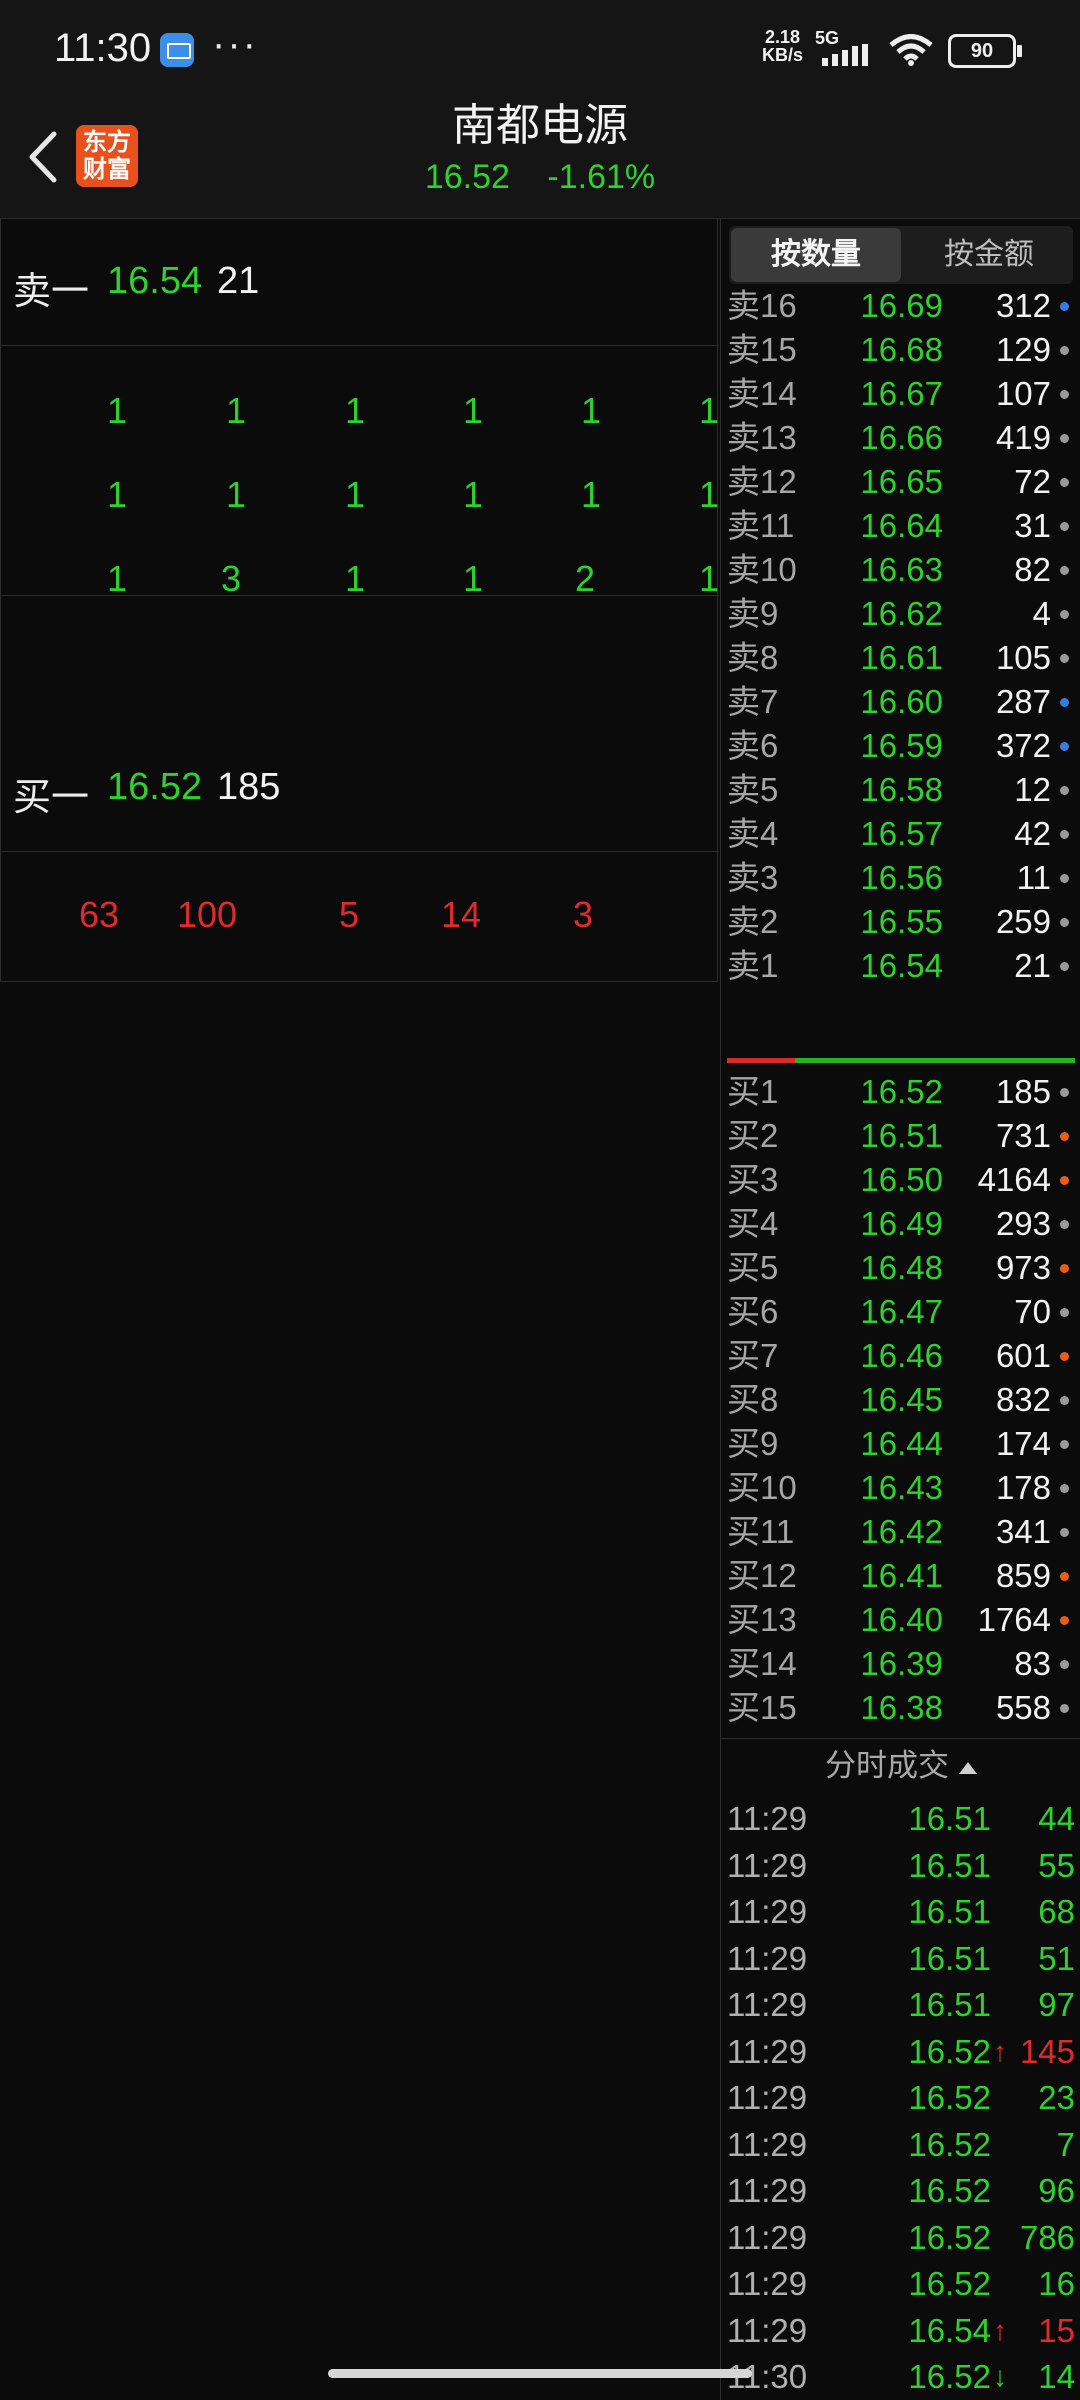 The height and width of the screenshot is (2400, 1080). I want to click on tab-by-quantity: 按数量, so click(816, 255).